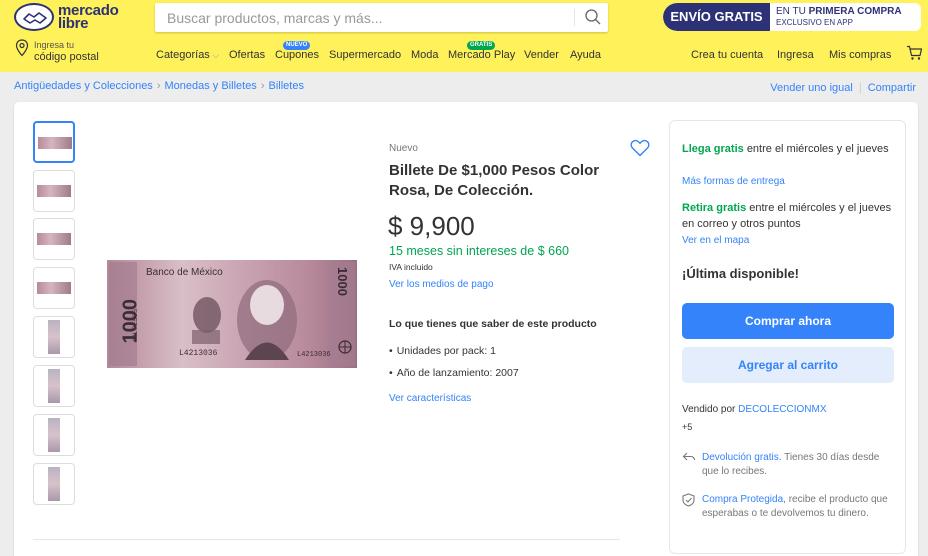  I want to click on badge-gratis: GRATIS, so click(481, 45).